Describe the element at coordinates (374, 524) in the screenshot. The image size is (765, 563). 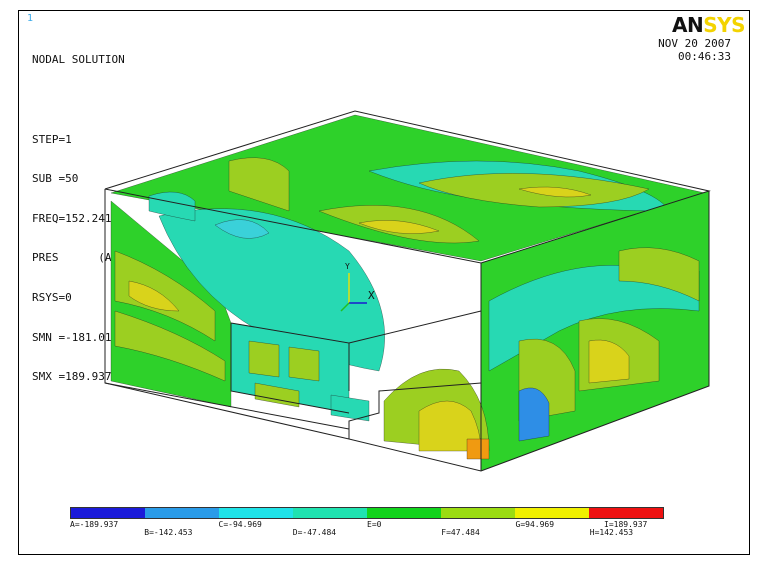
I see `legend-label: E=0` at that location.